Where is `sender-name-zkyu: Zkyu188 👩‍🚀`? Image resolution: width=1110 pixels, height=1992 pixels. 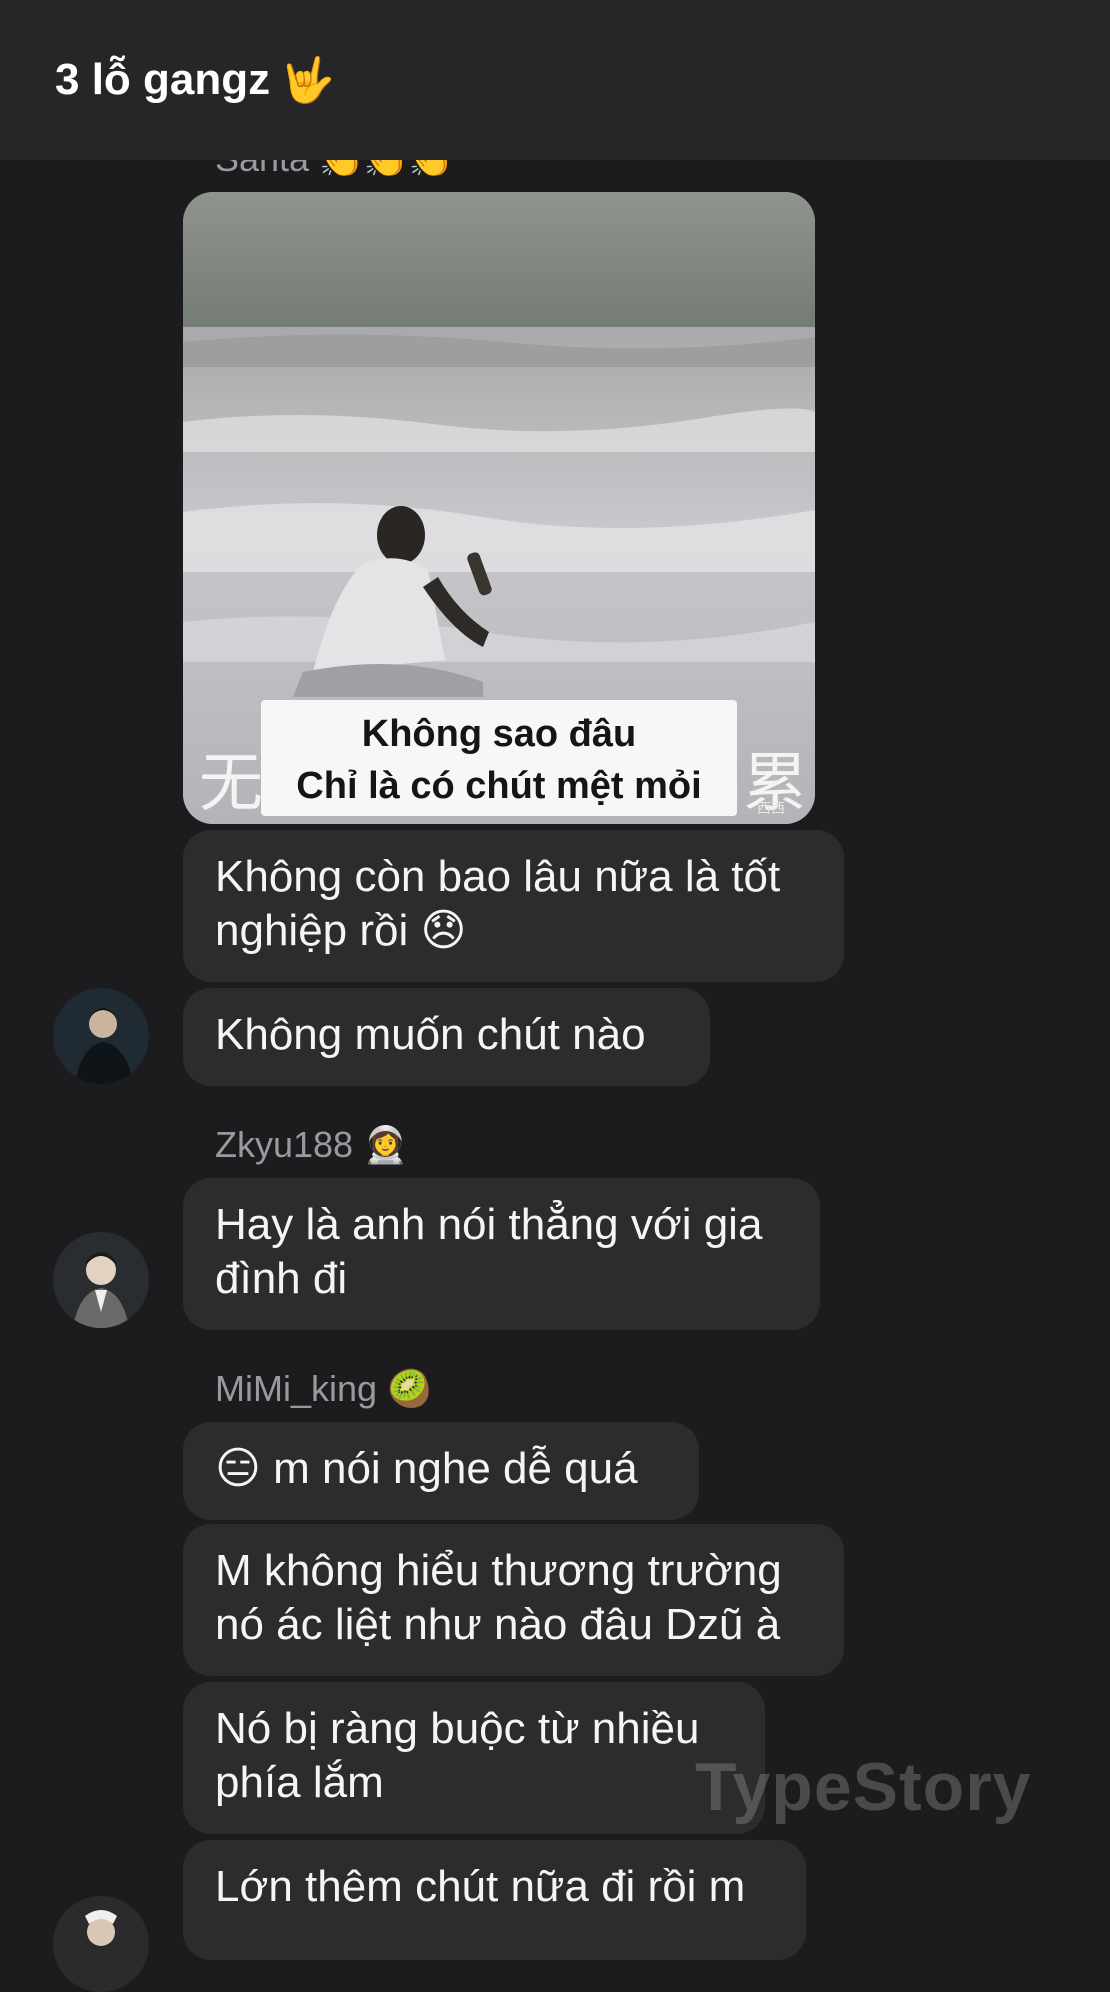
sender-name-zkyu: Zkyu188 👩‍🚀 is located at coordinates (311, 1145).